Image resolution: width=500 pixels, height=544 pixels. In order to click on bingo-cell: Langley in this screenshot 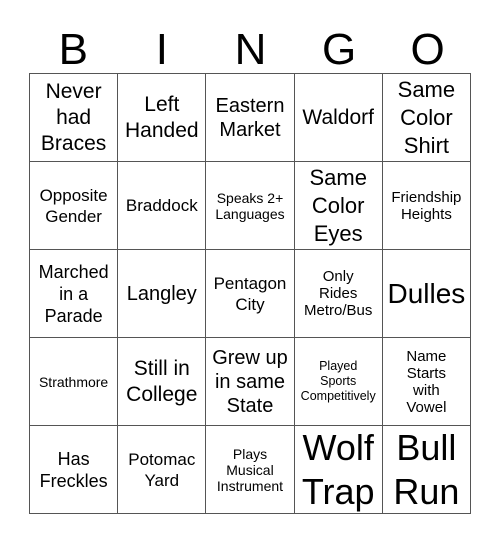, I will do `click(162, 294)`.